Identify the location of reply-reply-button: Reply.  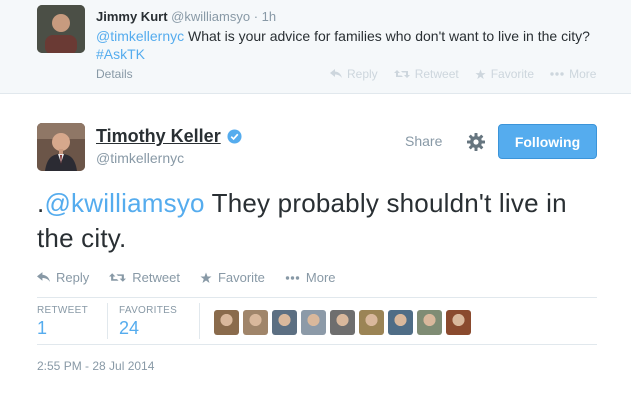
(354, 74).